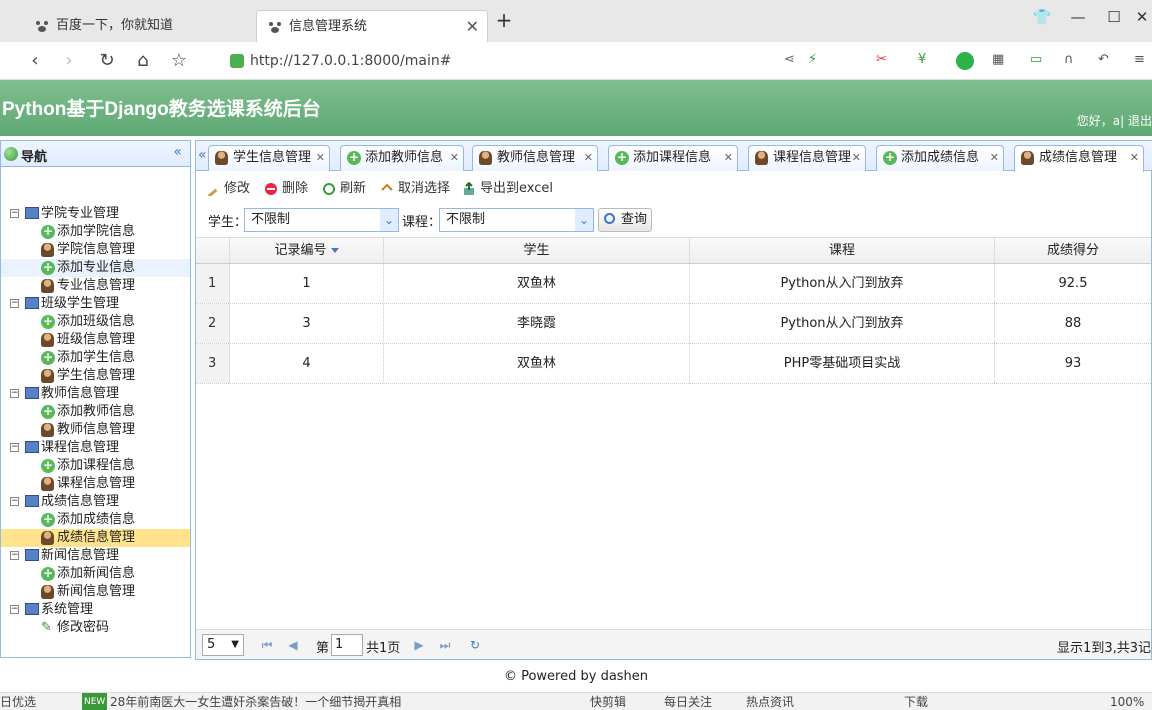 The width and height of the screenshot is (1152, 710). What do you see at coordinates (475, 645) in the screenshot?
I see `reload-page-icon: ↻` at bounding box center [475, 645].